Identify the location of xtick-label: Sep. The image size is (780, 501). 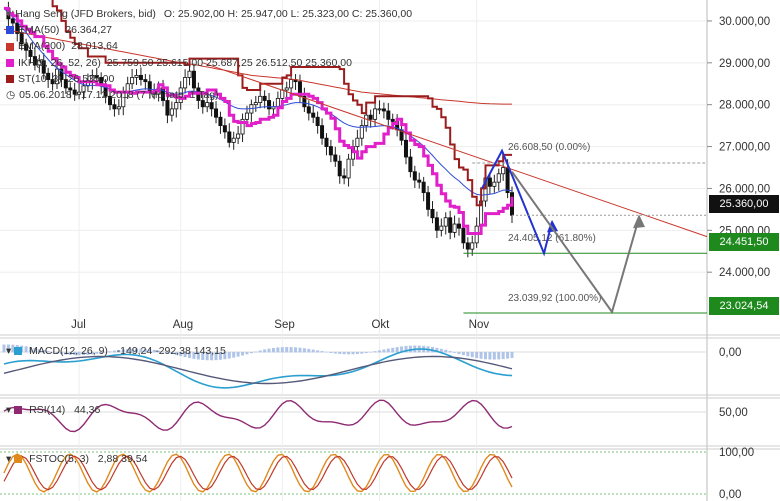
(284, 325).